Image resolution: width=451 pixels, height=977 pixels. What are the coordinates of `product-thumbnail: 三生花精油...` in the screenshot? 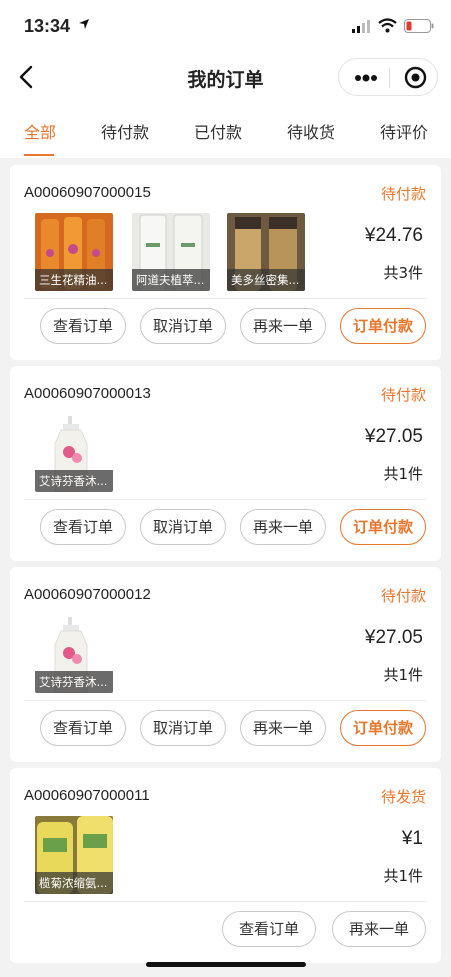 It's located at (74, 252).